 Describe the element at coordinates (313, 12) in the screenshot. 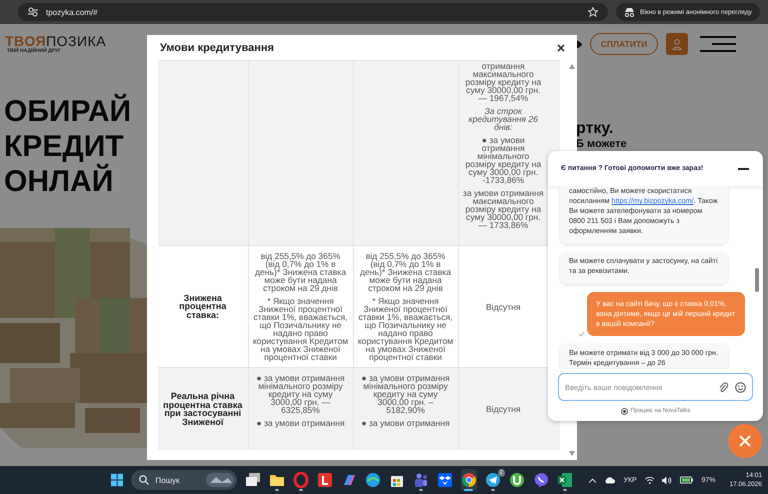

I see `address-bar: tpozyka.com/#` at that location.